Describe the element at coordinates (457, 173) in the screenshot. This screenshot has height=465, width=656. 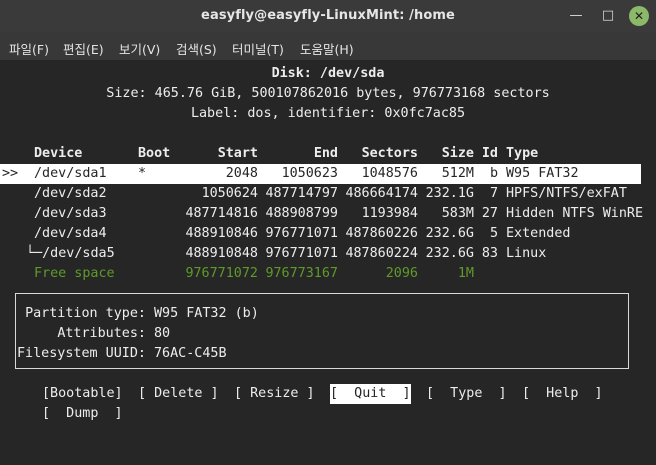
I see `row-size: 512M` at that location.